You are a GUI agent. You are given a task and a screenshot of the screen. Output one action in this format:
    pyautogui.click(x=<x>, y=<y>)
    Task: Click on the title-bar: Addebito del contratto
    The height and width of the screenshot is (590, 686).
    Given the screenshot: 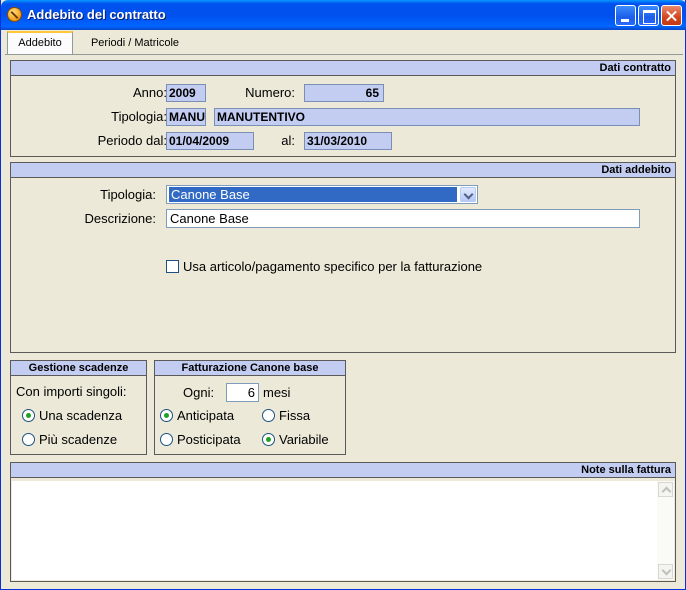 What is the action you would take?
    pyautogui.click(x=343, y=15)
    